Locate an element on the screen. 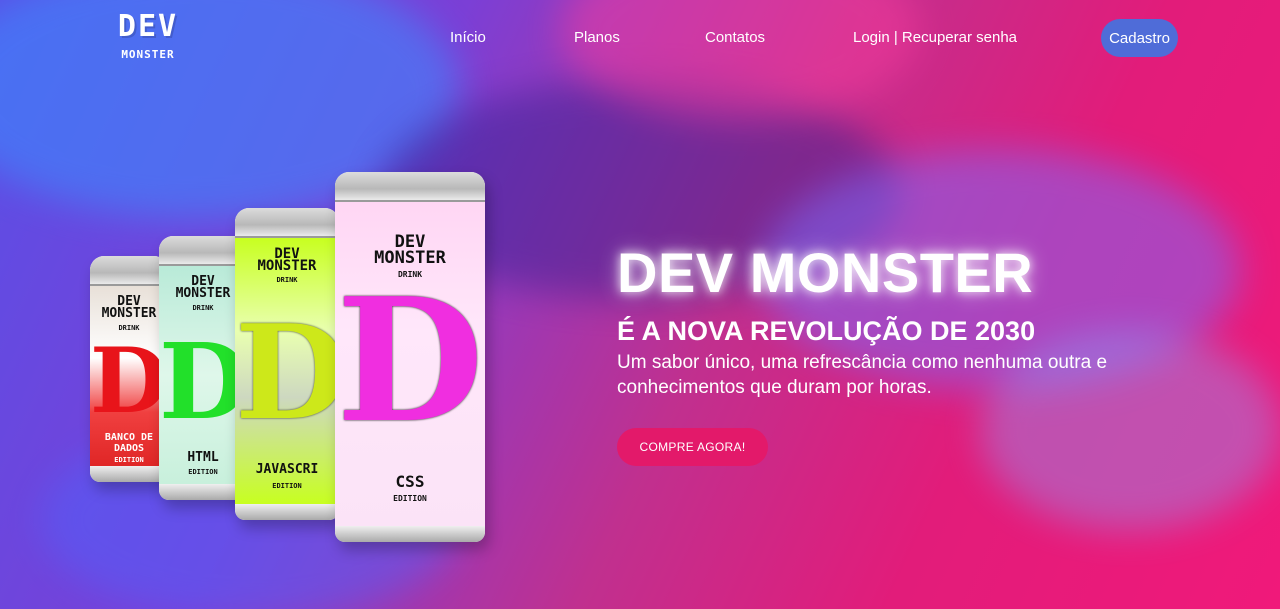  can-edition: JAVASCRI is located at coordinates (287, 469).